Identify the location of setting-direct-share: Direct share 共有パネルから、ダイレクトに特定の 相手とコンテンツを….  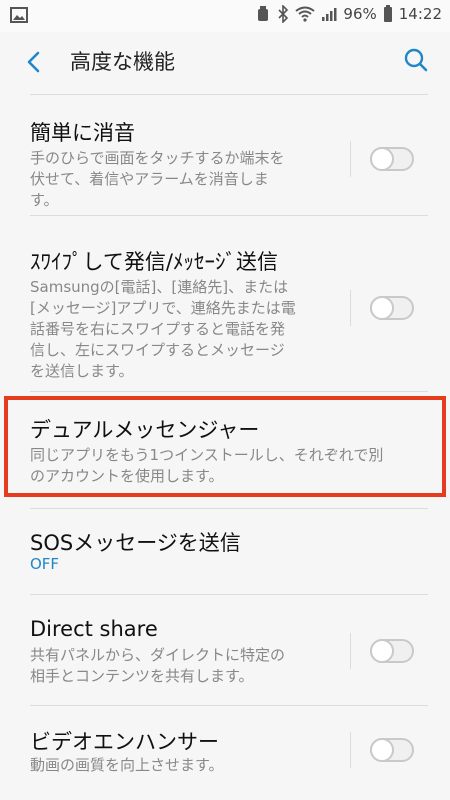
(225, 650).